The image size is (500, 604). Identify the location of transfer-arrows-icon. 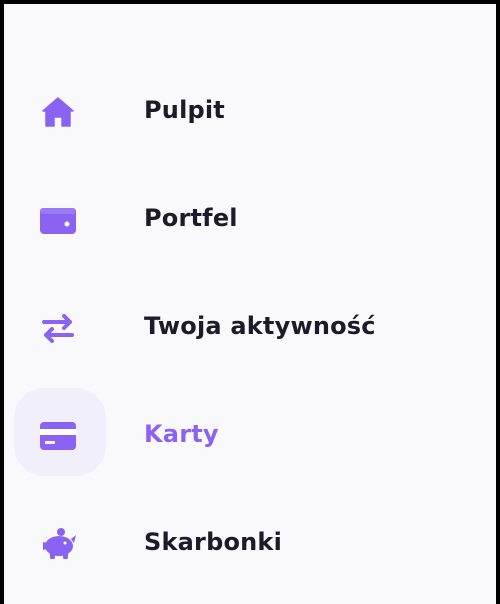
(58, 328).